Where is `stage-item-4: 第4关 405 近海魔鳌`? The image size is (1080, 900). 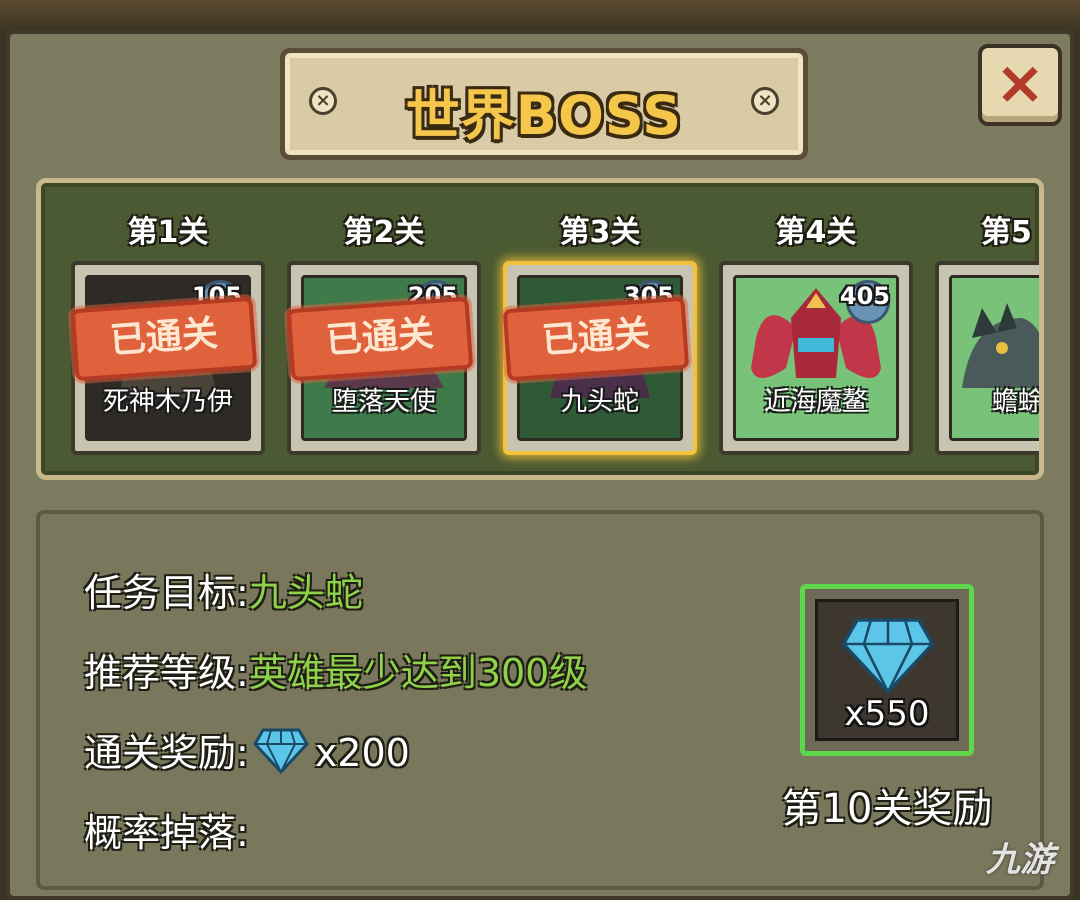
stage-item-4: 第4关 405 近海魔鳌 is located at coordinates (816, 328).